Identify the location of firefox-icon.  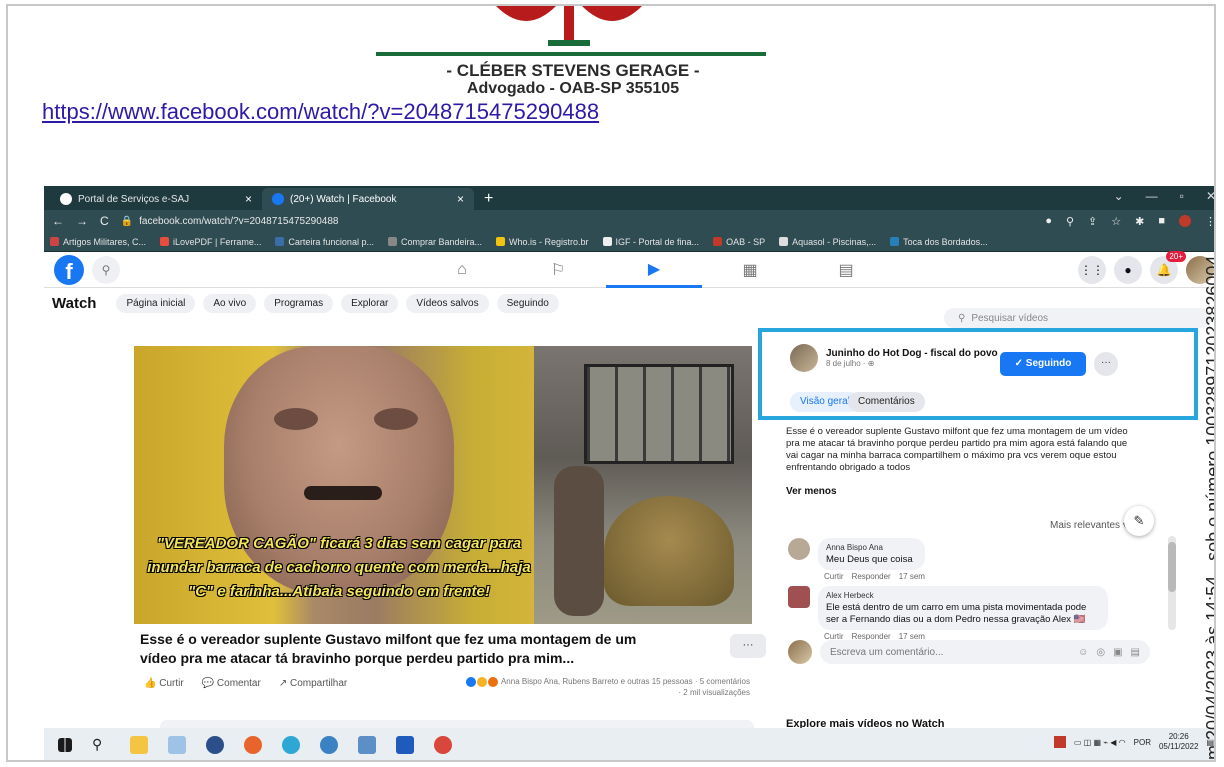
(253, 745).